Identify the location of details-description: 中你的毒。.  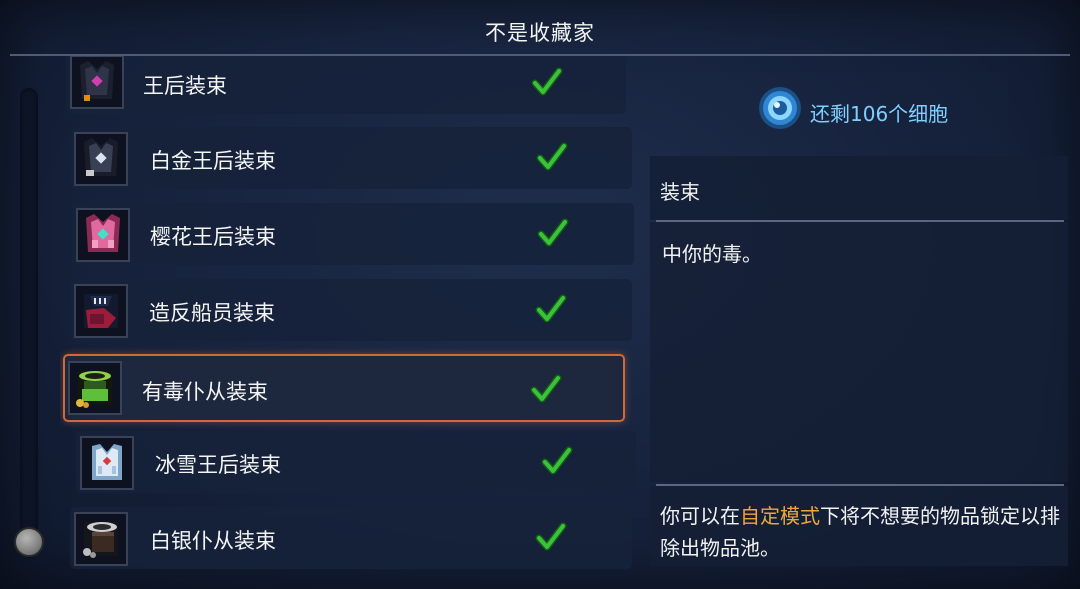
(712, 254).